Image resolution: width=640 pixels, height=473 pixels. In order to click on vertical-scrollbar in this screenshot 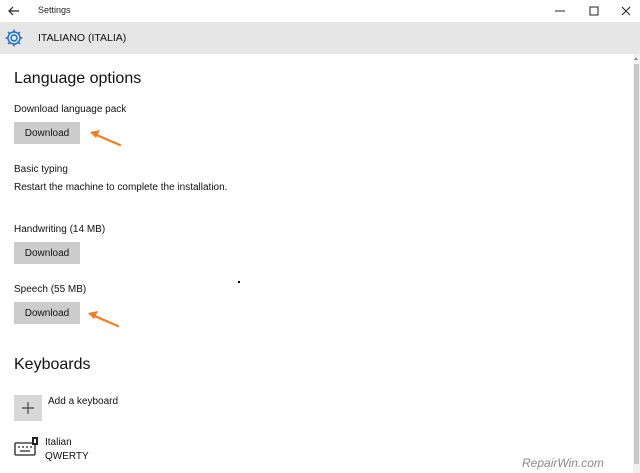, I will do `click(636, 263)`.